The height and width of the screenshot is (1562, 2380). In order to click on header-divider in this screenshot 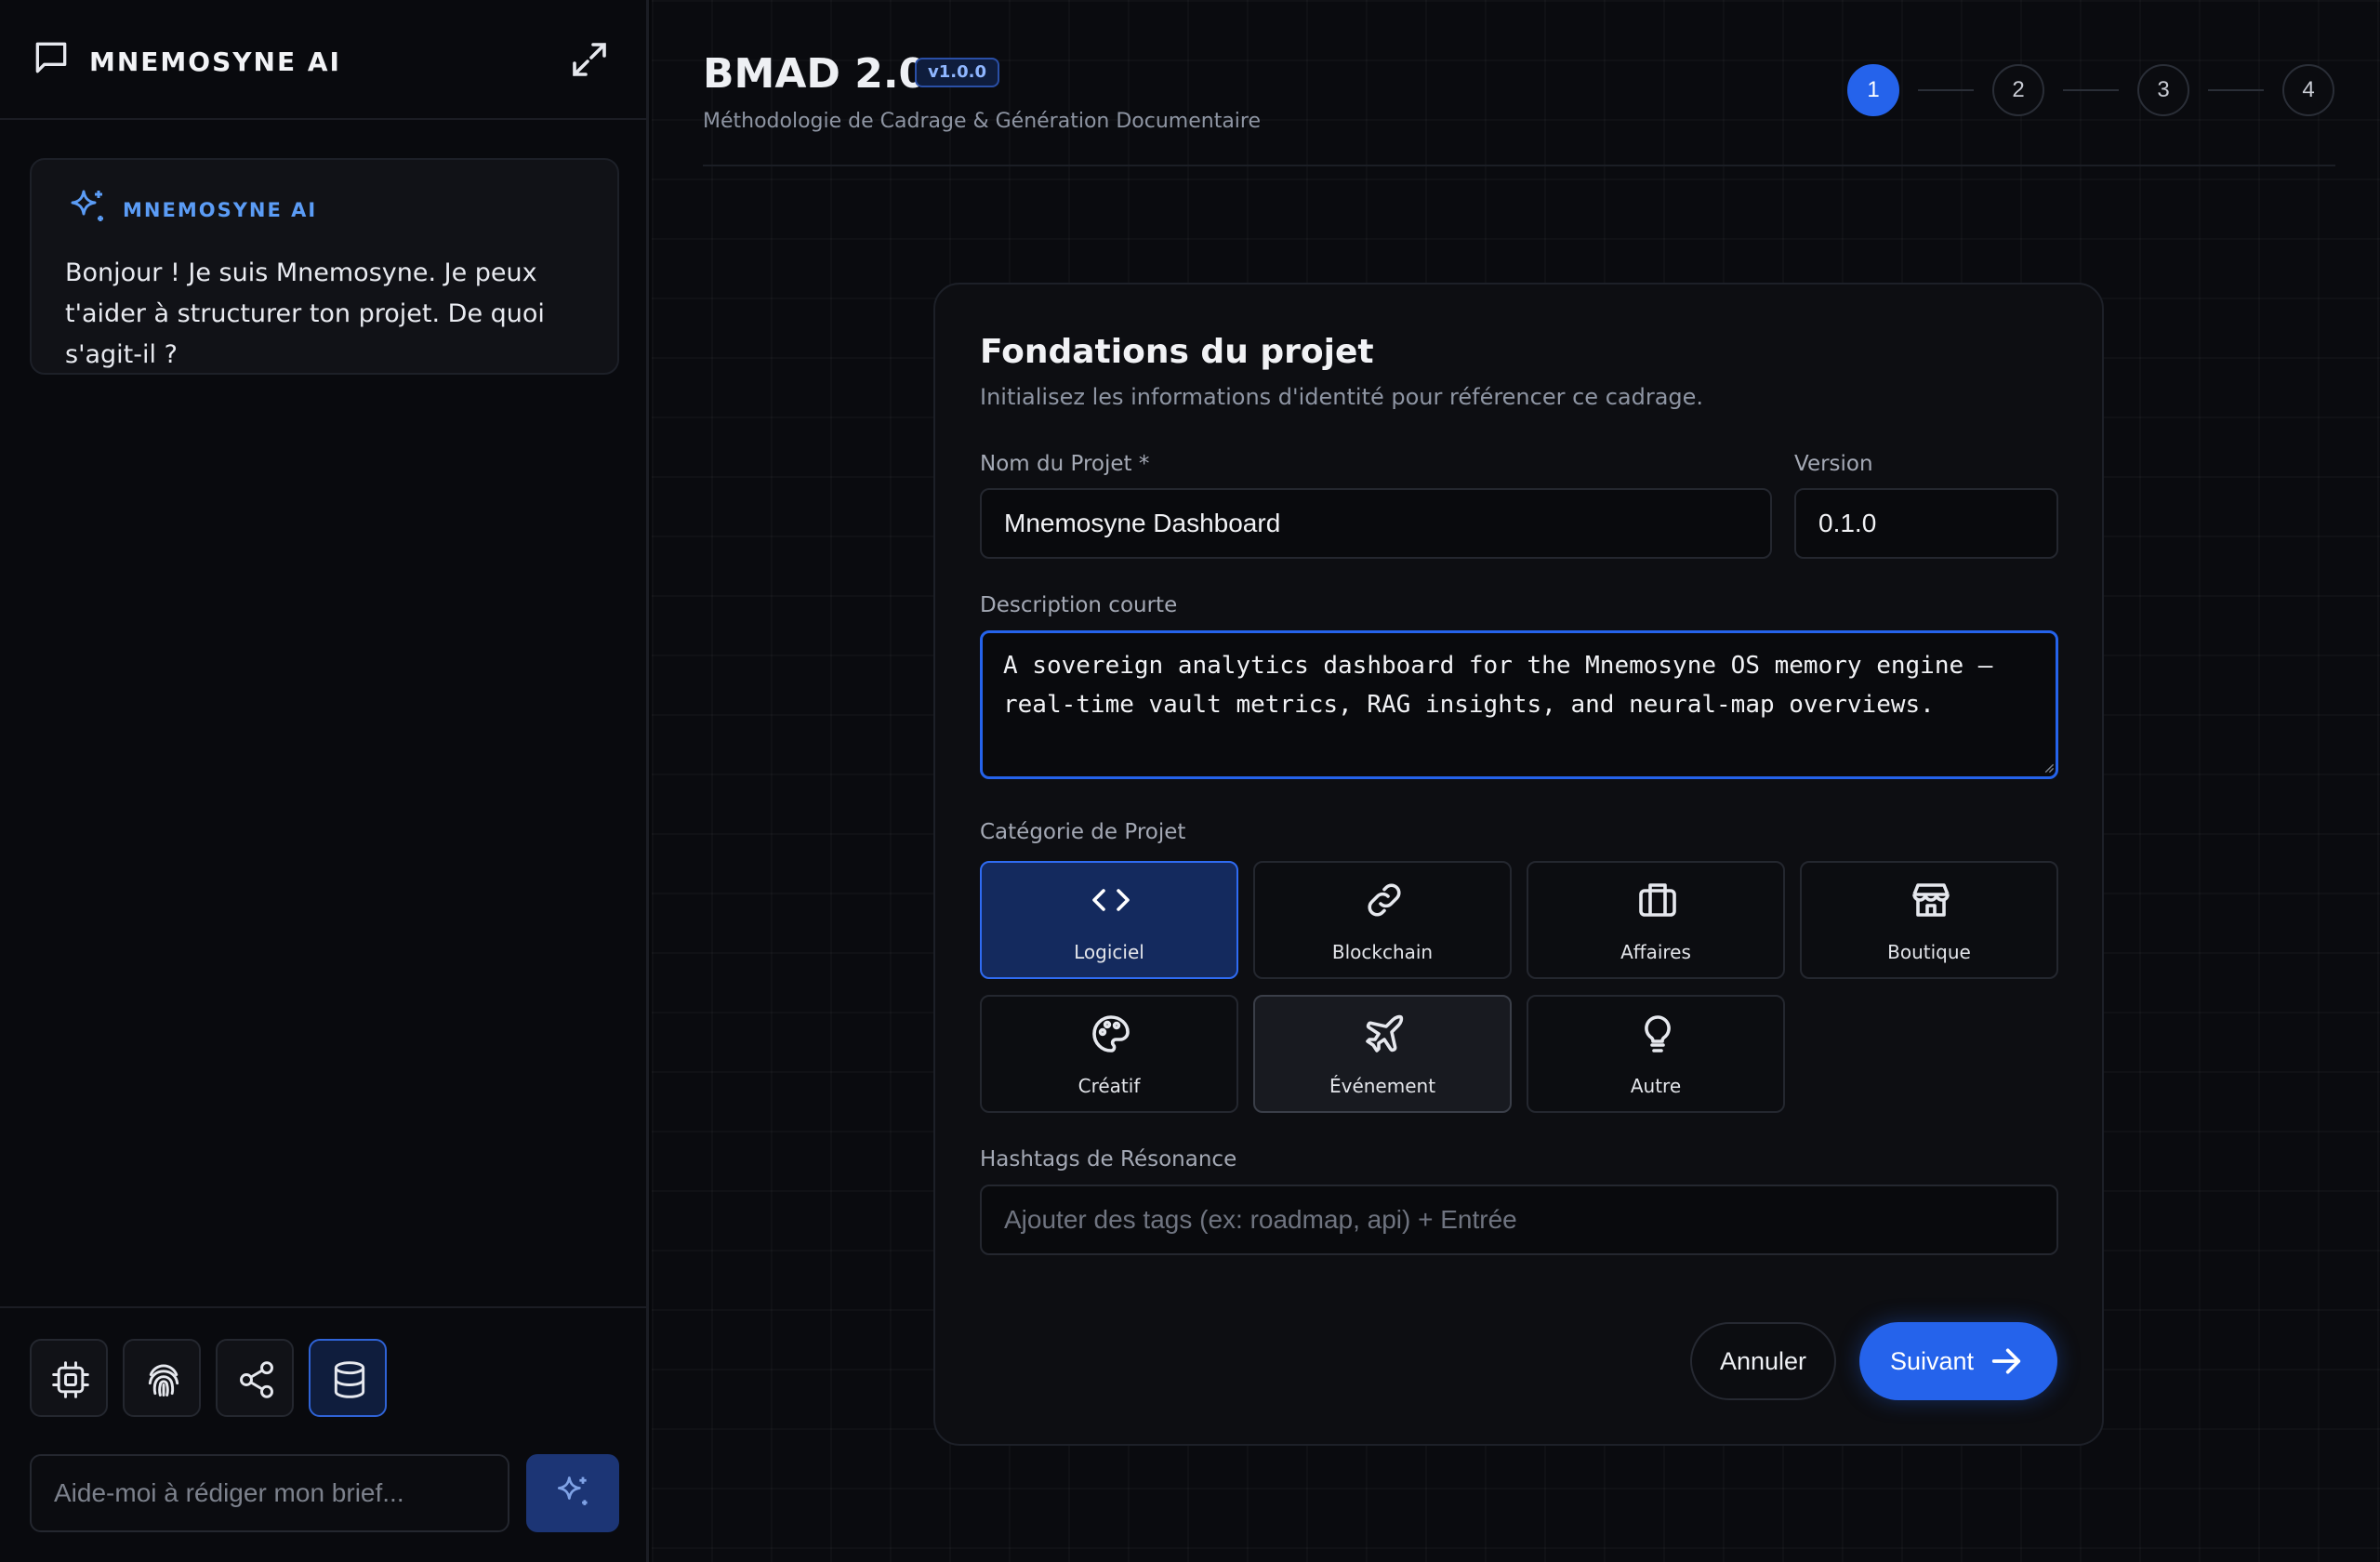, I will do `click(1519, 165)`.